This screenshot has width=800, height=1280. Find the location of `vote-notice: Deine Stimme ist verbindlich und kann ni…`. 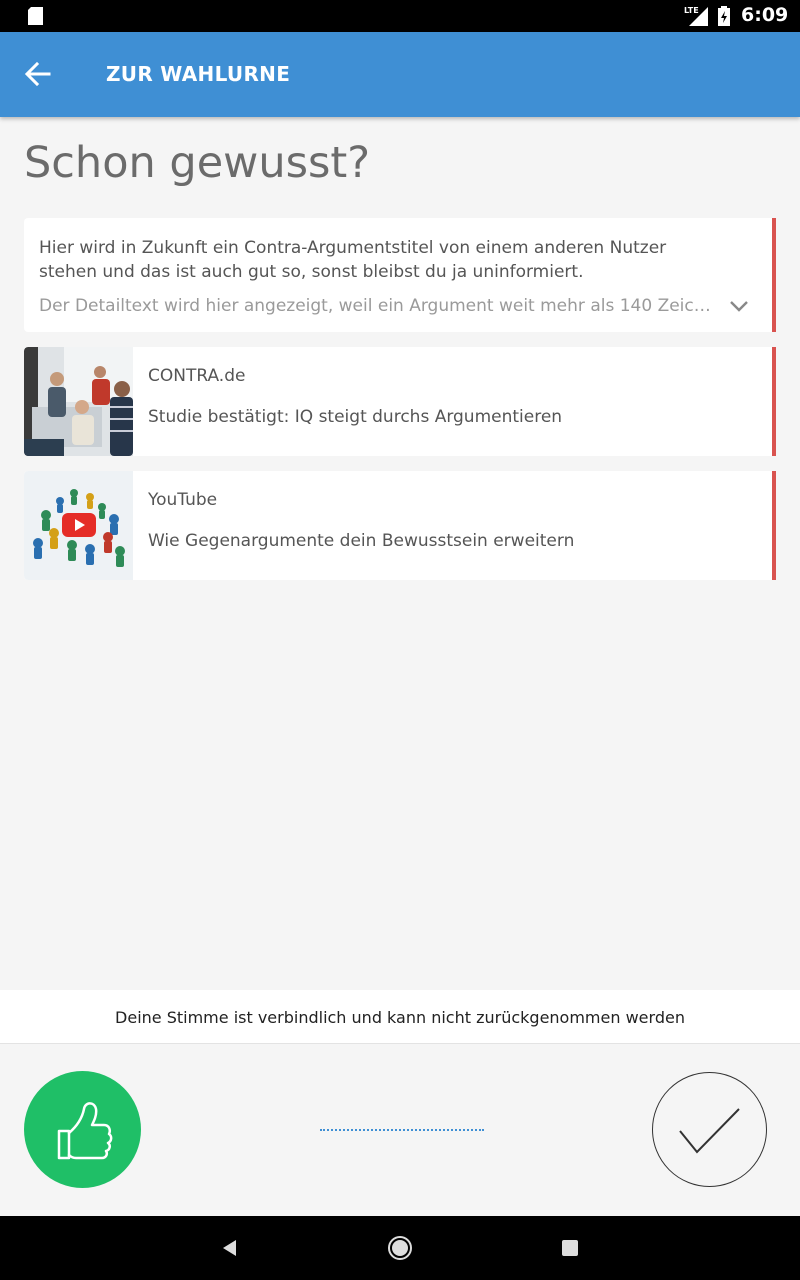

vote-notice: Deine Stimme ist verbindlich und kann ni… is located at coordinates (400, 1017).